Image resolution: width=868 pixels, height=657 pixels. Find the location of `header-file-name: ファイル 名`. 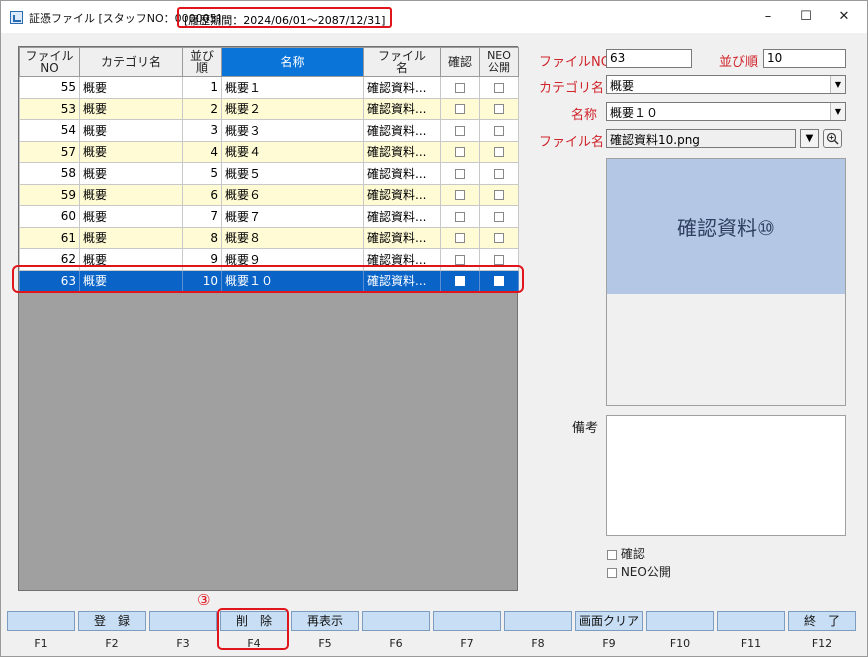

header-file-name: ファイル 名 is located at coordinates (402, 62).